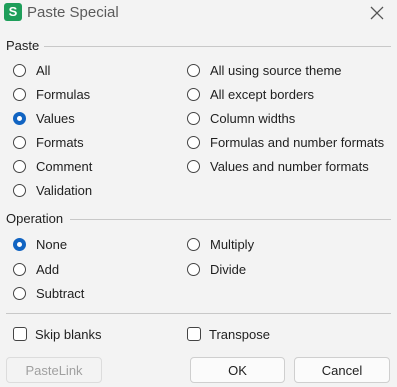 The height and width of the screenshot is (387, 397). I want to click on paste-option-column-widths: Column widths, so click(241, 118).